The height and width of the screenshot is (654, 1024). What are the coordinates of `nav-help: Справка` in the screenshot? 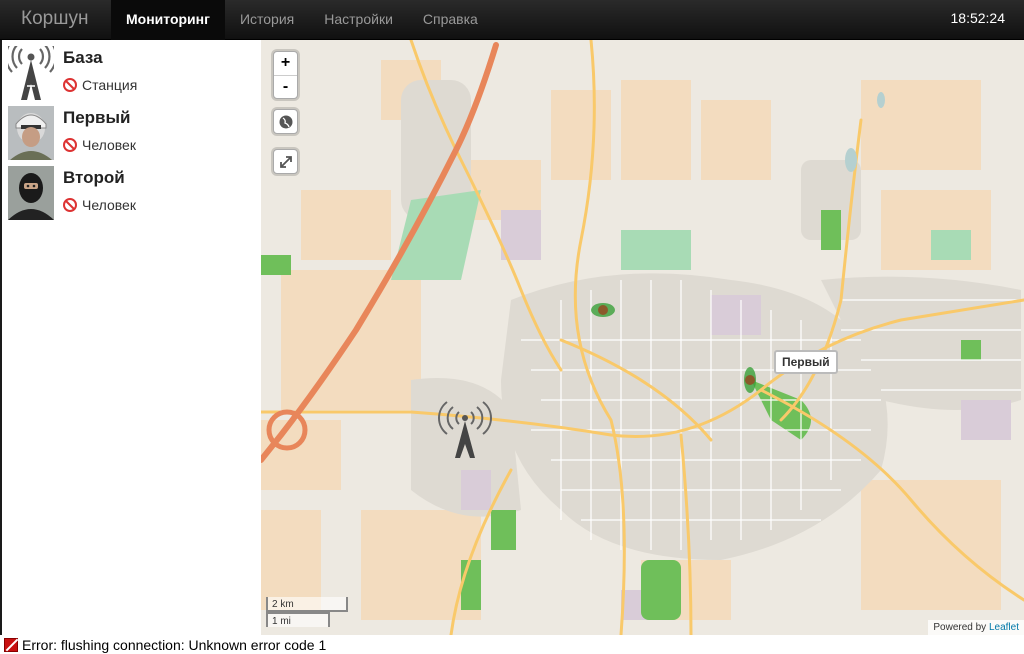 It's located at (450, 20).